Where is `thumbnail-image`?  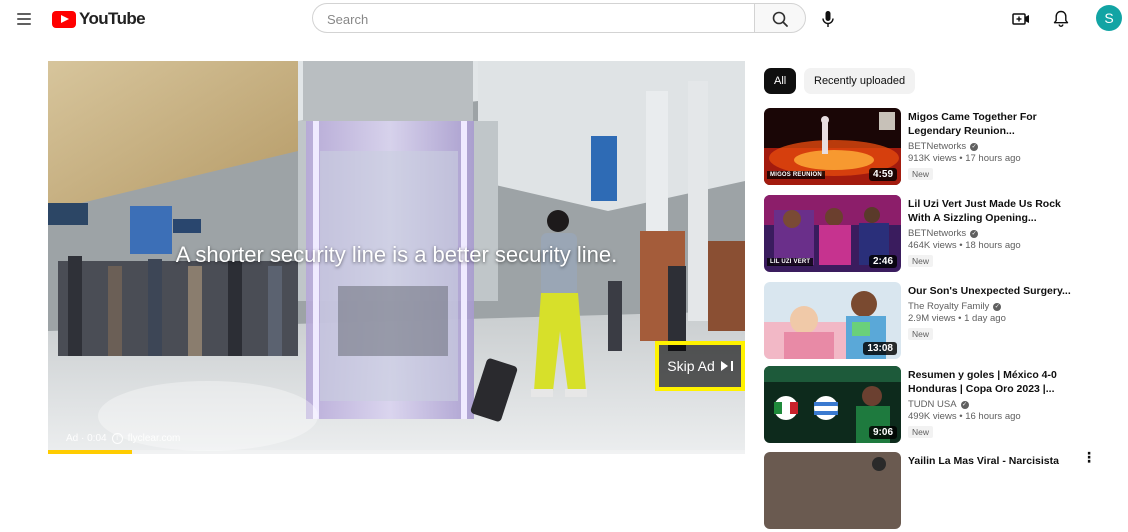 thumbnail-image is located at coordinates (832, 490).